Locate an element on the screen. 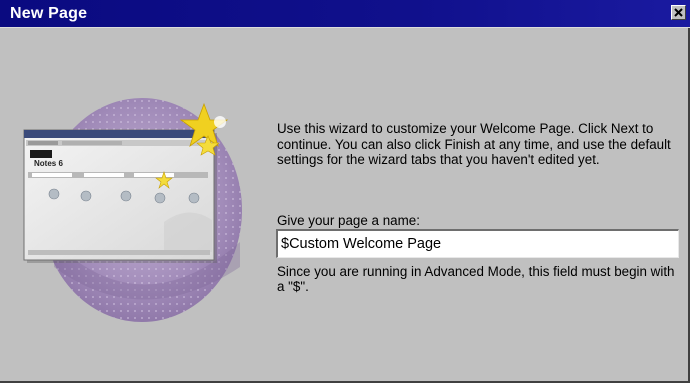  window-title: New Page is located at coordinates (49, 13).